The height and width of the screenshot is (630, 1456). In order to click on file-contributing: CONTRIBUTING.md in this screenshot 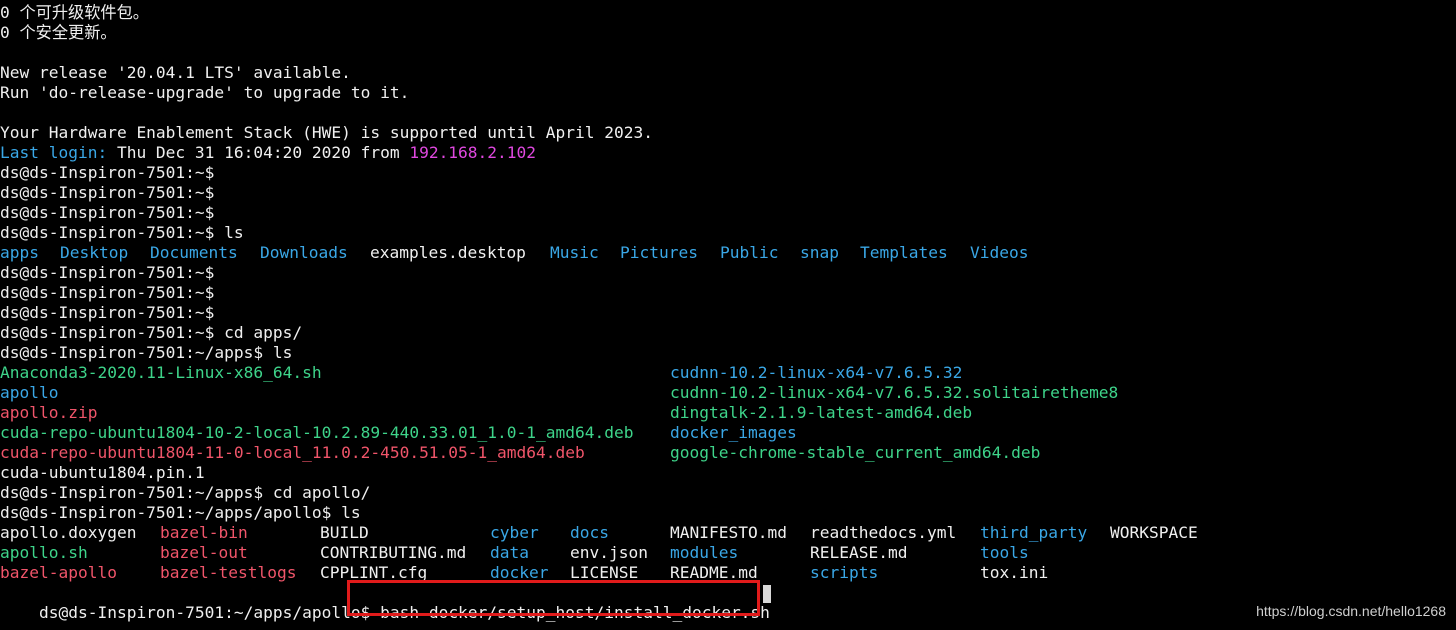, I will do `click(393, 552)`.